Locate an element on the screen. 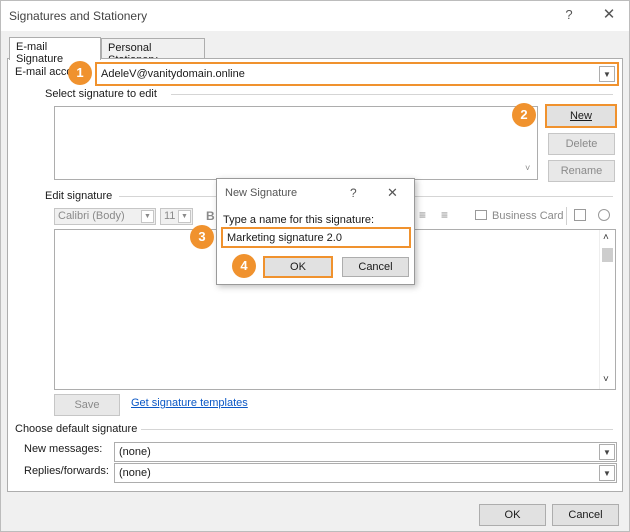  toolbar-separator is located at coordinates (566, 216).